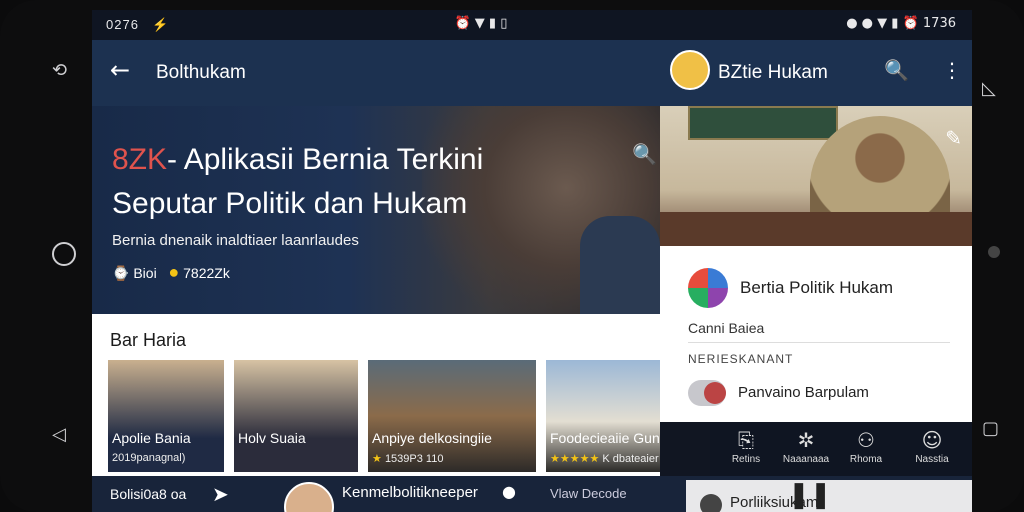  I want to click on news-card-caption: Foodecieaiie Gun, so click(605, 438).